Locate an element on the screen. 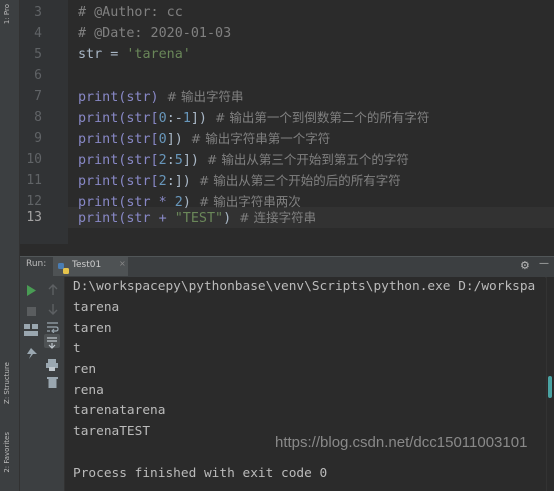  code-comment: # 输出第一个到倒数第二个的所有字符 is located at coordinates (318, 117).